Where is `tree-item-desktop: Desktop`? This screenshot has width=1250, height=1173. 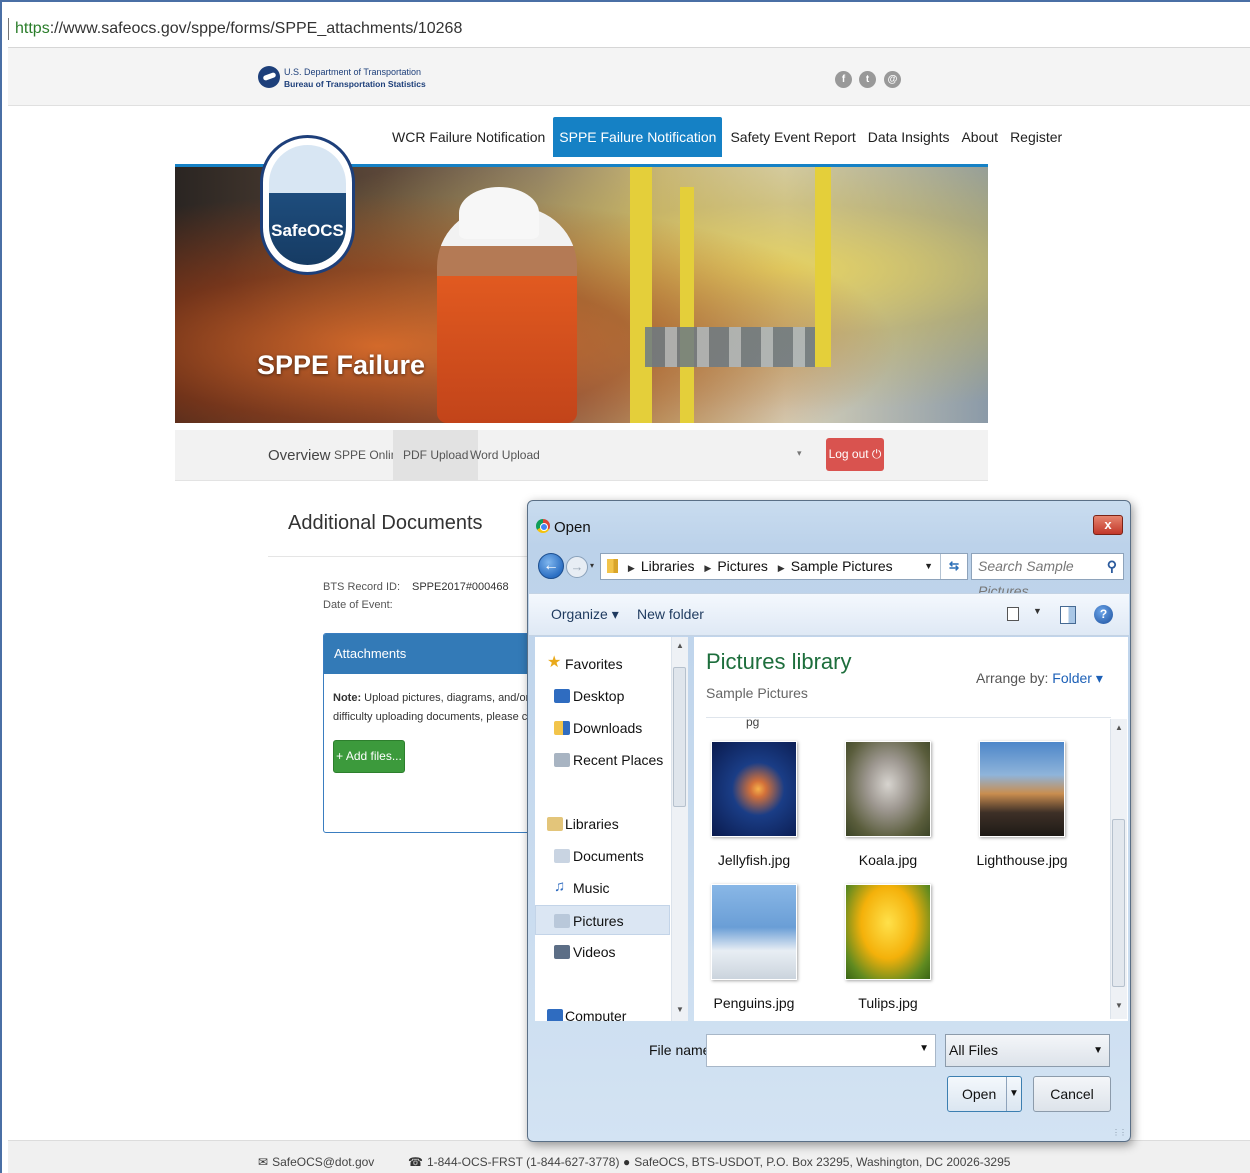
tree-item-desktop: Desktop is located at coordinates (602, 696).